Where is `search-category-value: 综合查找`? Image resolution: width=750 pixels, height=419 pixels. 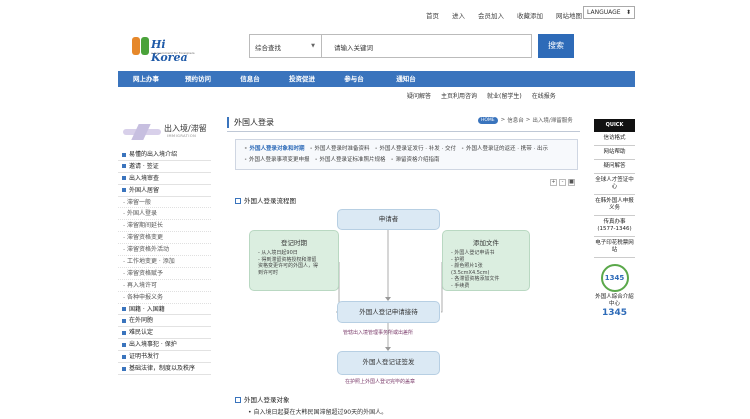 search-category-value: 综合查找 is located at coordinates (268, 48).